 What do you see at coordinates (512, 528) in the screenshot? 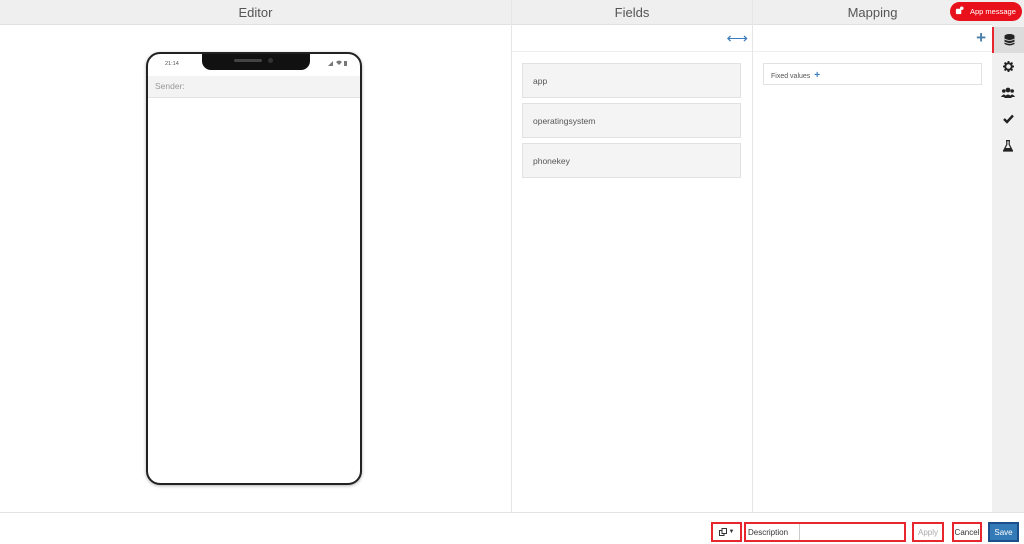
I see `footer-bar: ▼ Description Apply Cancel Save` at bounding box center [512, 528].